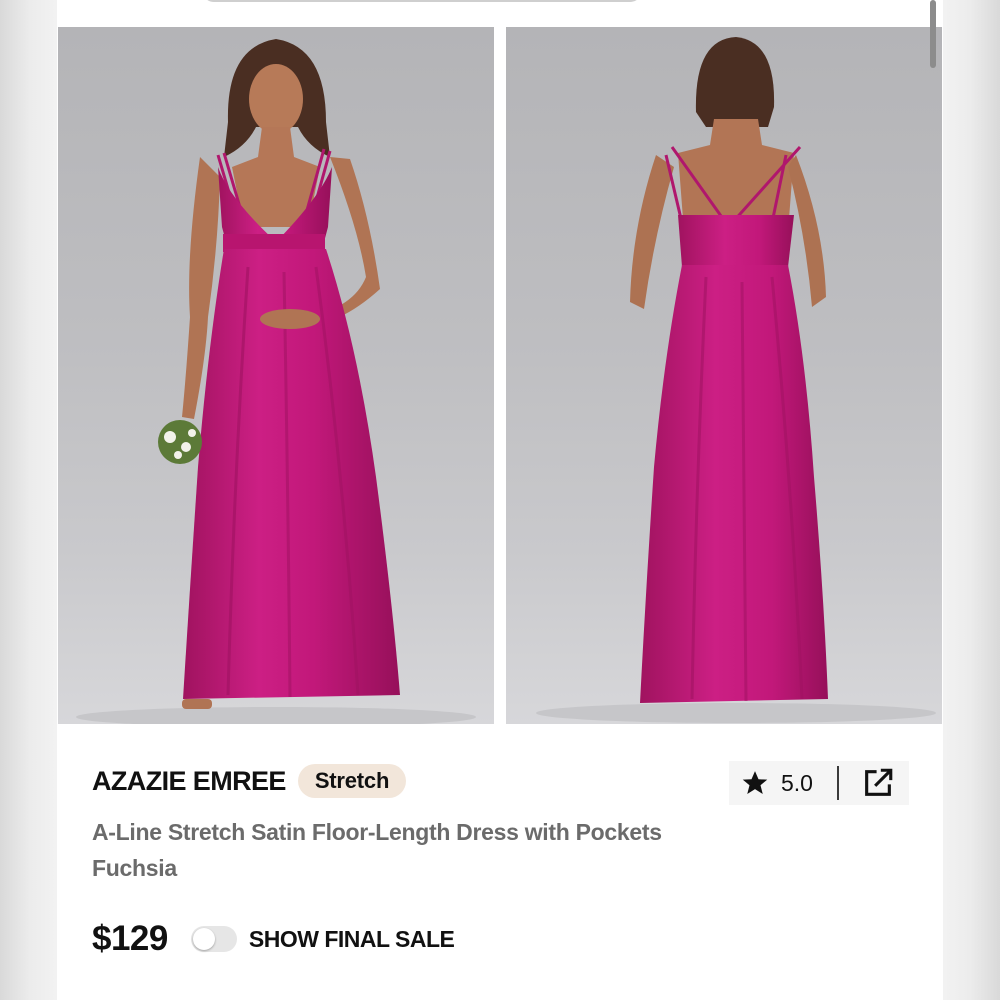  I want to click on toggle-knob, so click(203, 939).